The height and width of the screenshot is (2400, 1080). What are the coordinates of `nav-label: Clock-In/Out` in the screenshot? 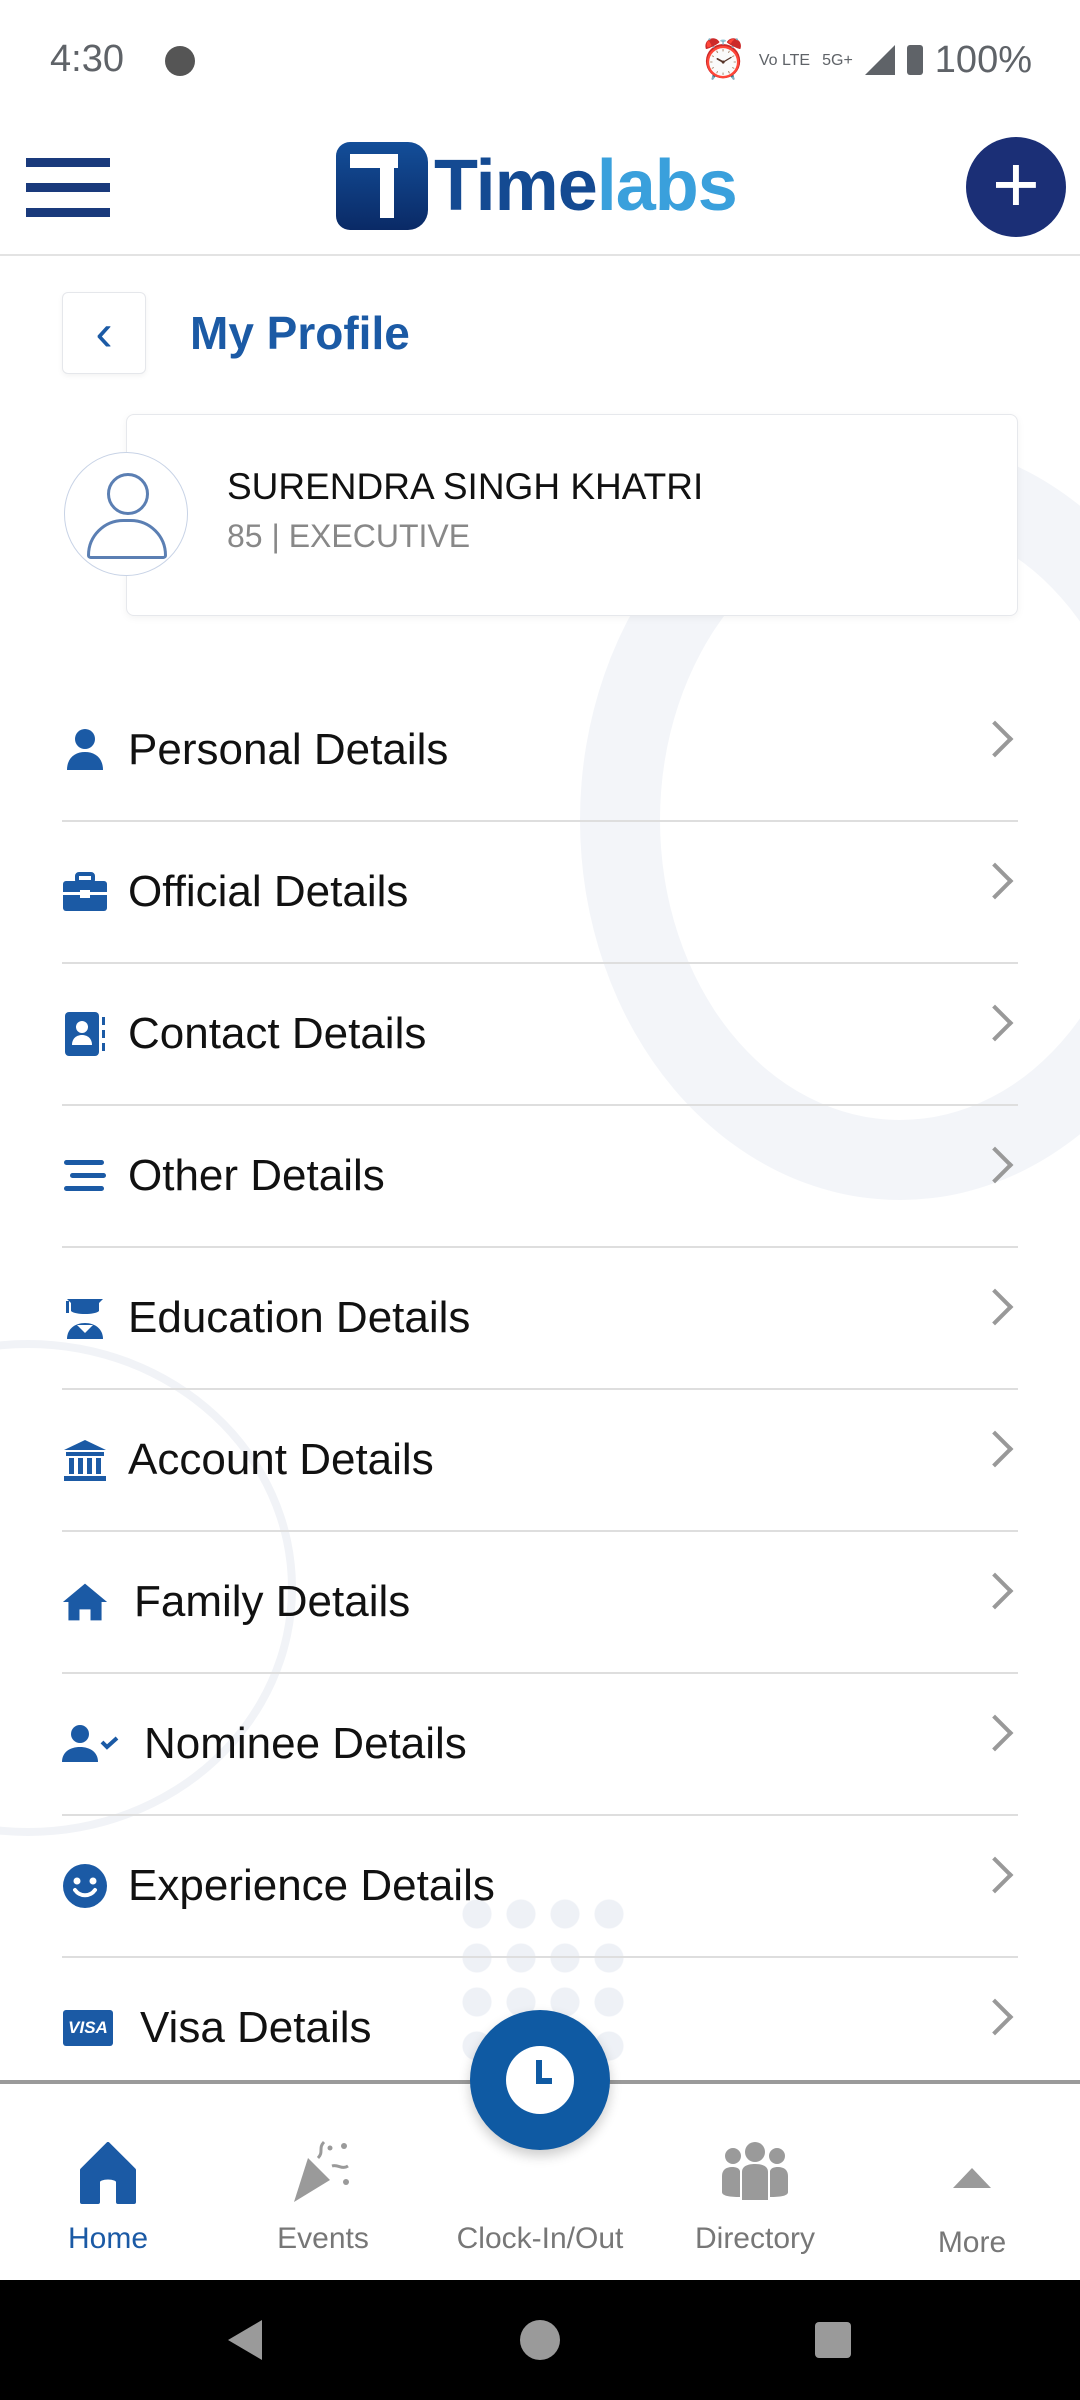 It's located at (540, 2238).